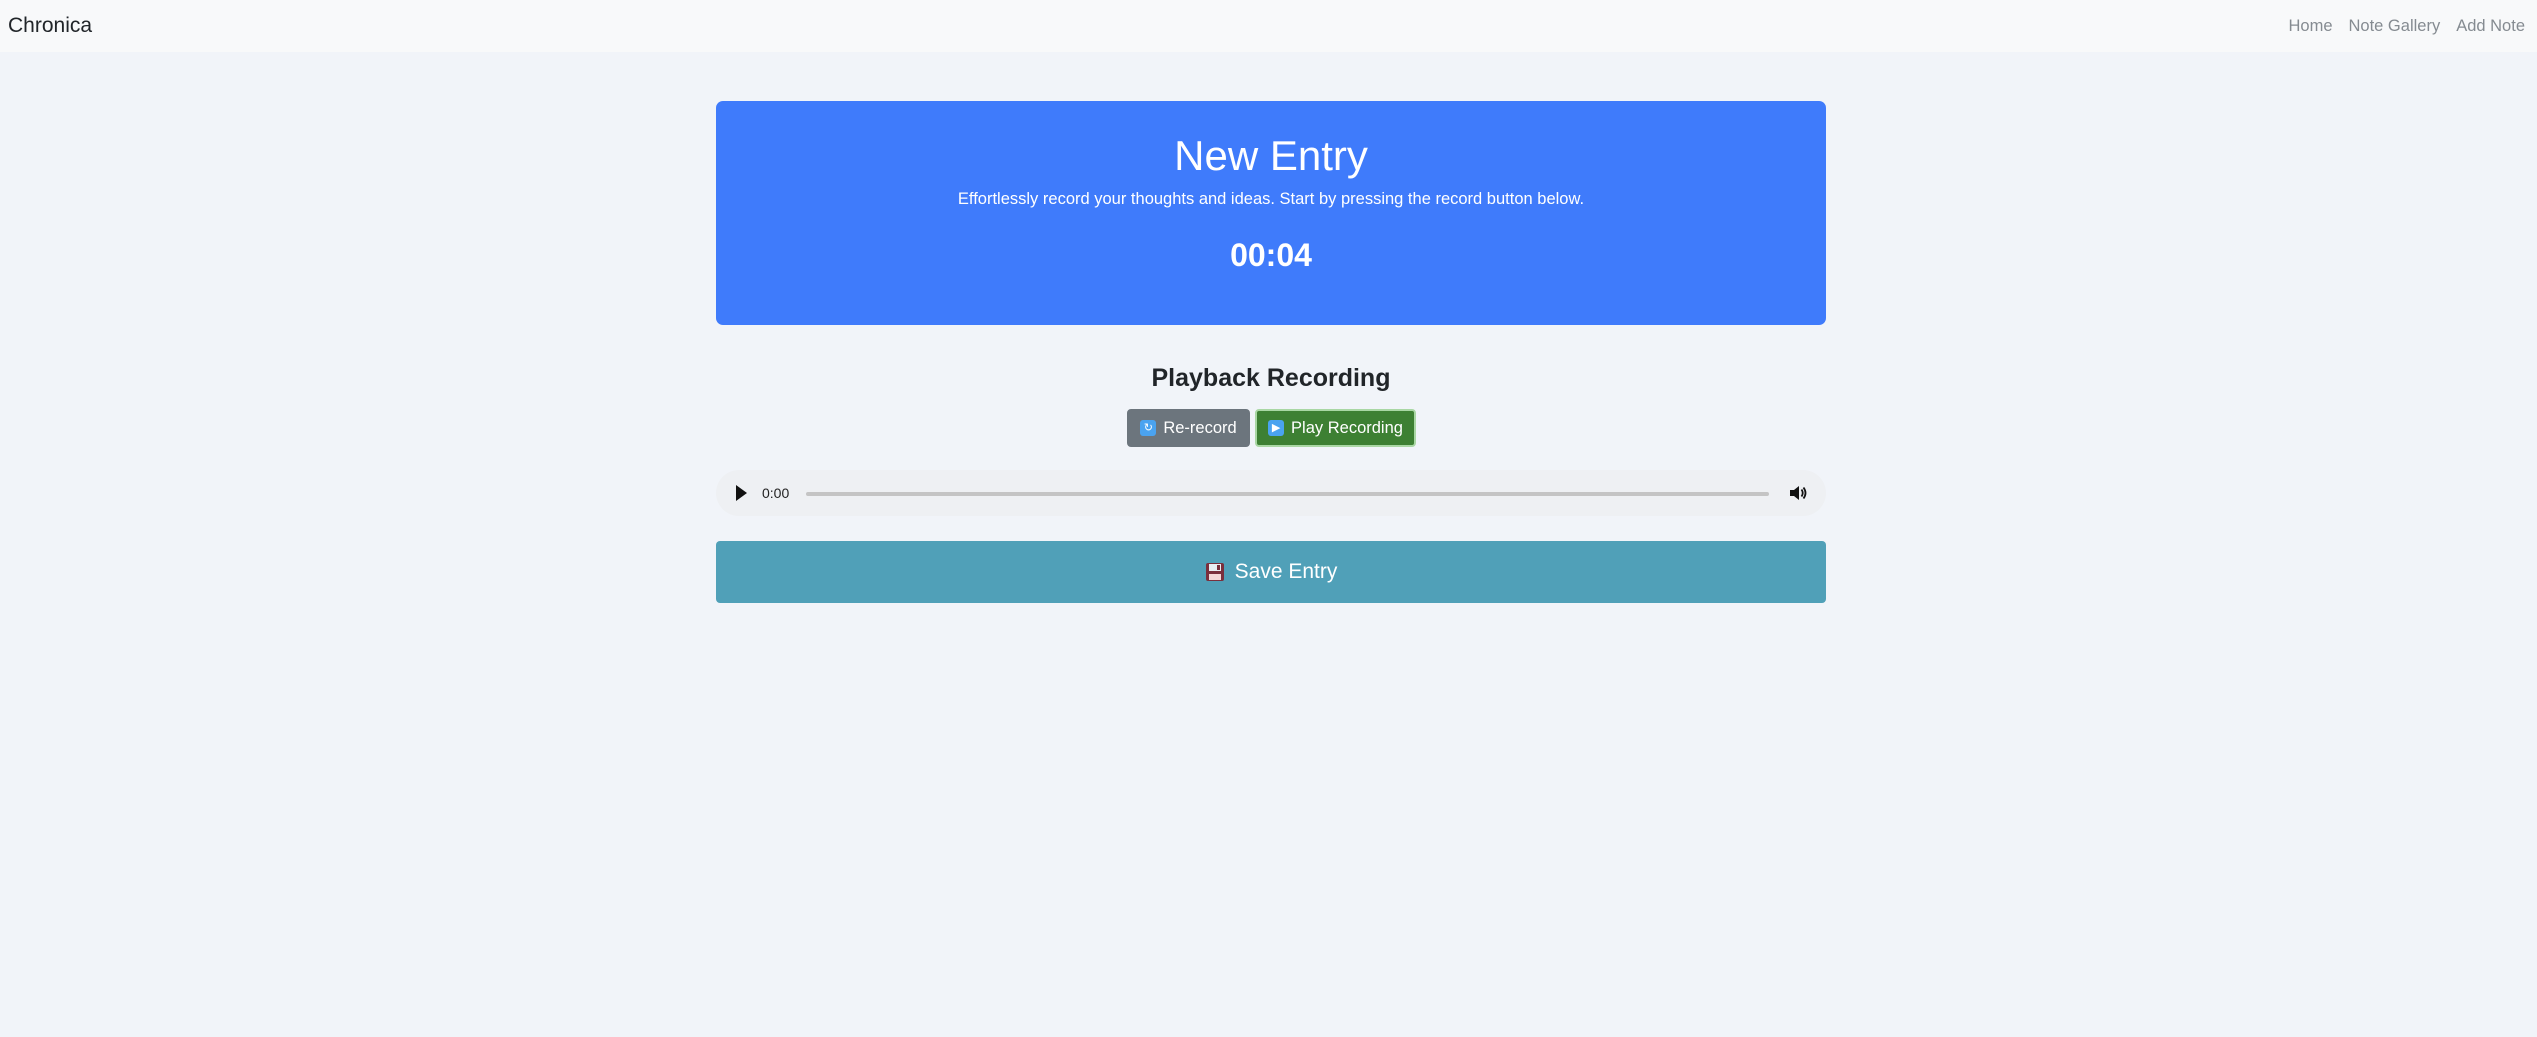 This screenshot has height=1037, width=2537. What do you see at coordinates (1271, 155) in the screenshot?
I see `page-title: New Entry` at bounding box center [1271, 155].